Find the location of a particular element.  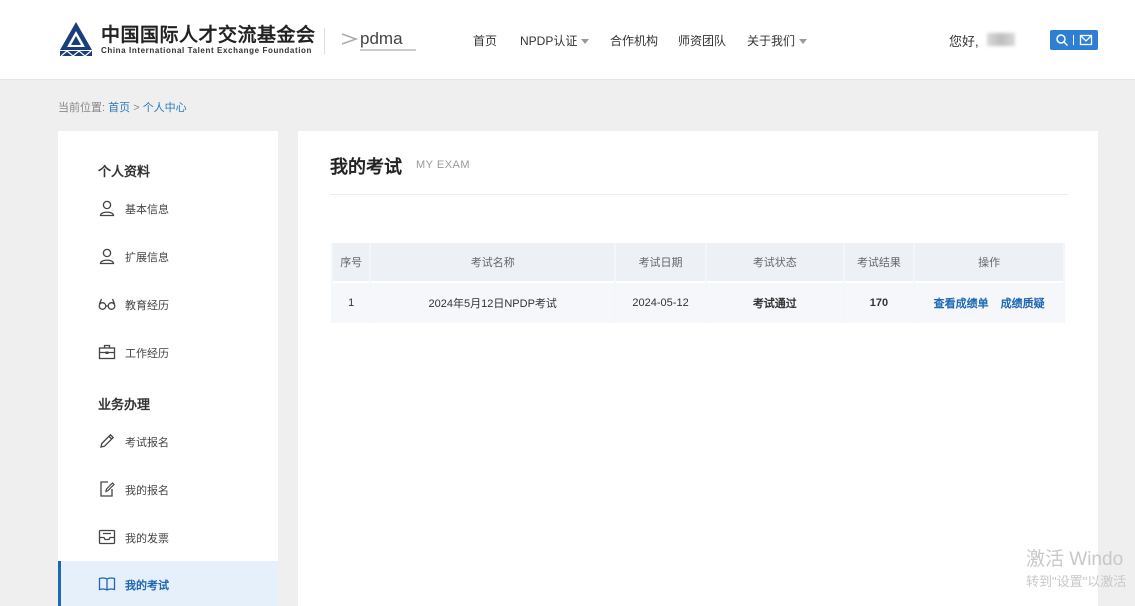

sidebar-section-business: 业务办理 is located at coordinates (124, 404).